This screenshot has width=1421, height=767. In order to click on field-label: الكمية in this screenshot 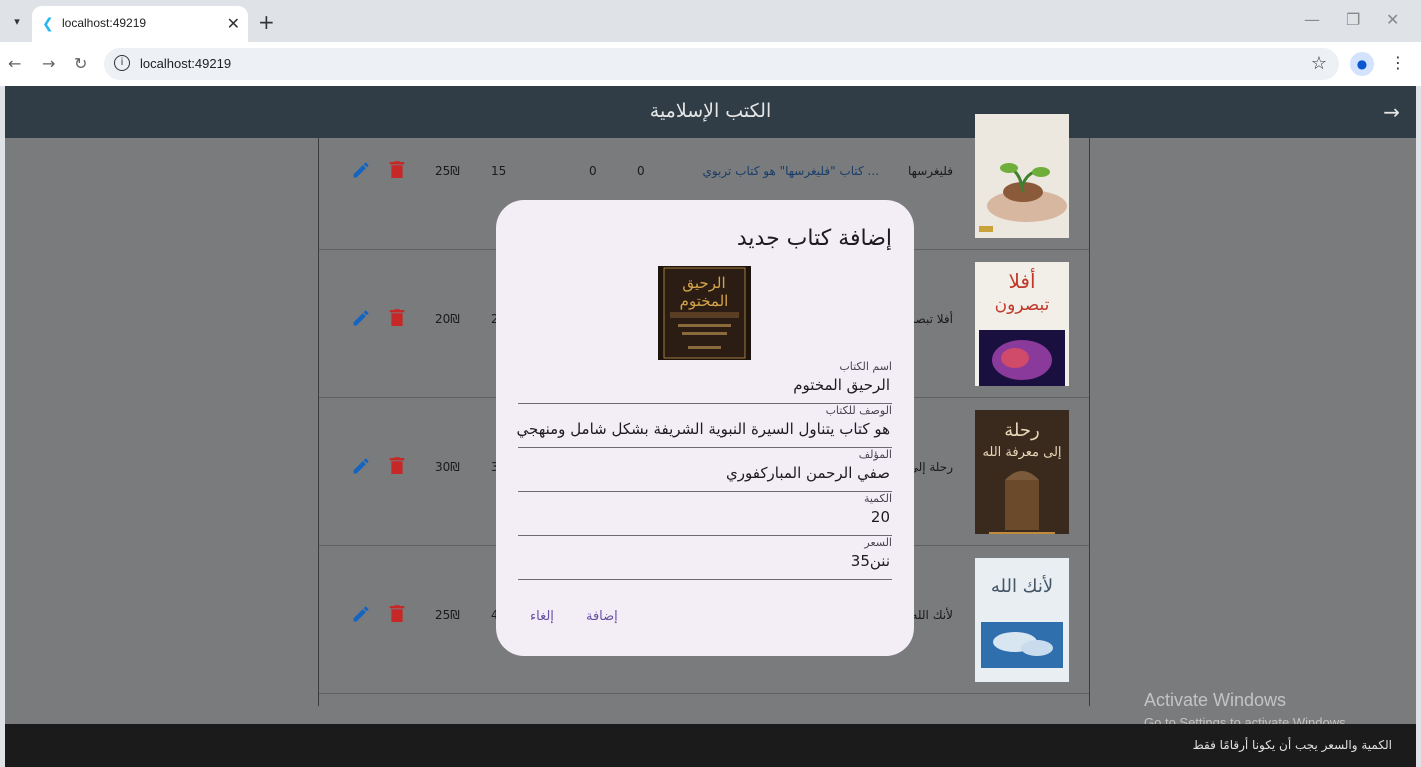, I will do `click(877, 498)`.